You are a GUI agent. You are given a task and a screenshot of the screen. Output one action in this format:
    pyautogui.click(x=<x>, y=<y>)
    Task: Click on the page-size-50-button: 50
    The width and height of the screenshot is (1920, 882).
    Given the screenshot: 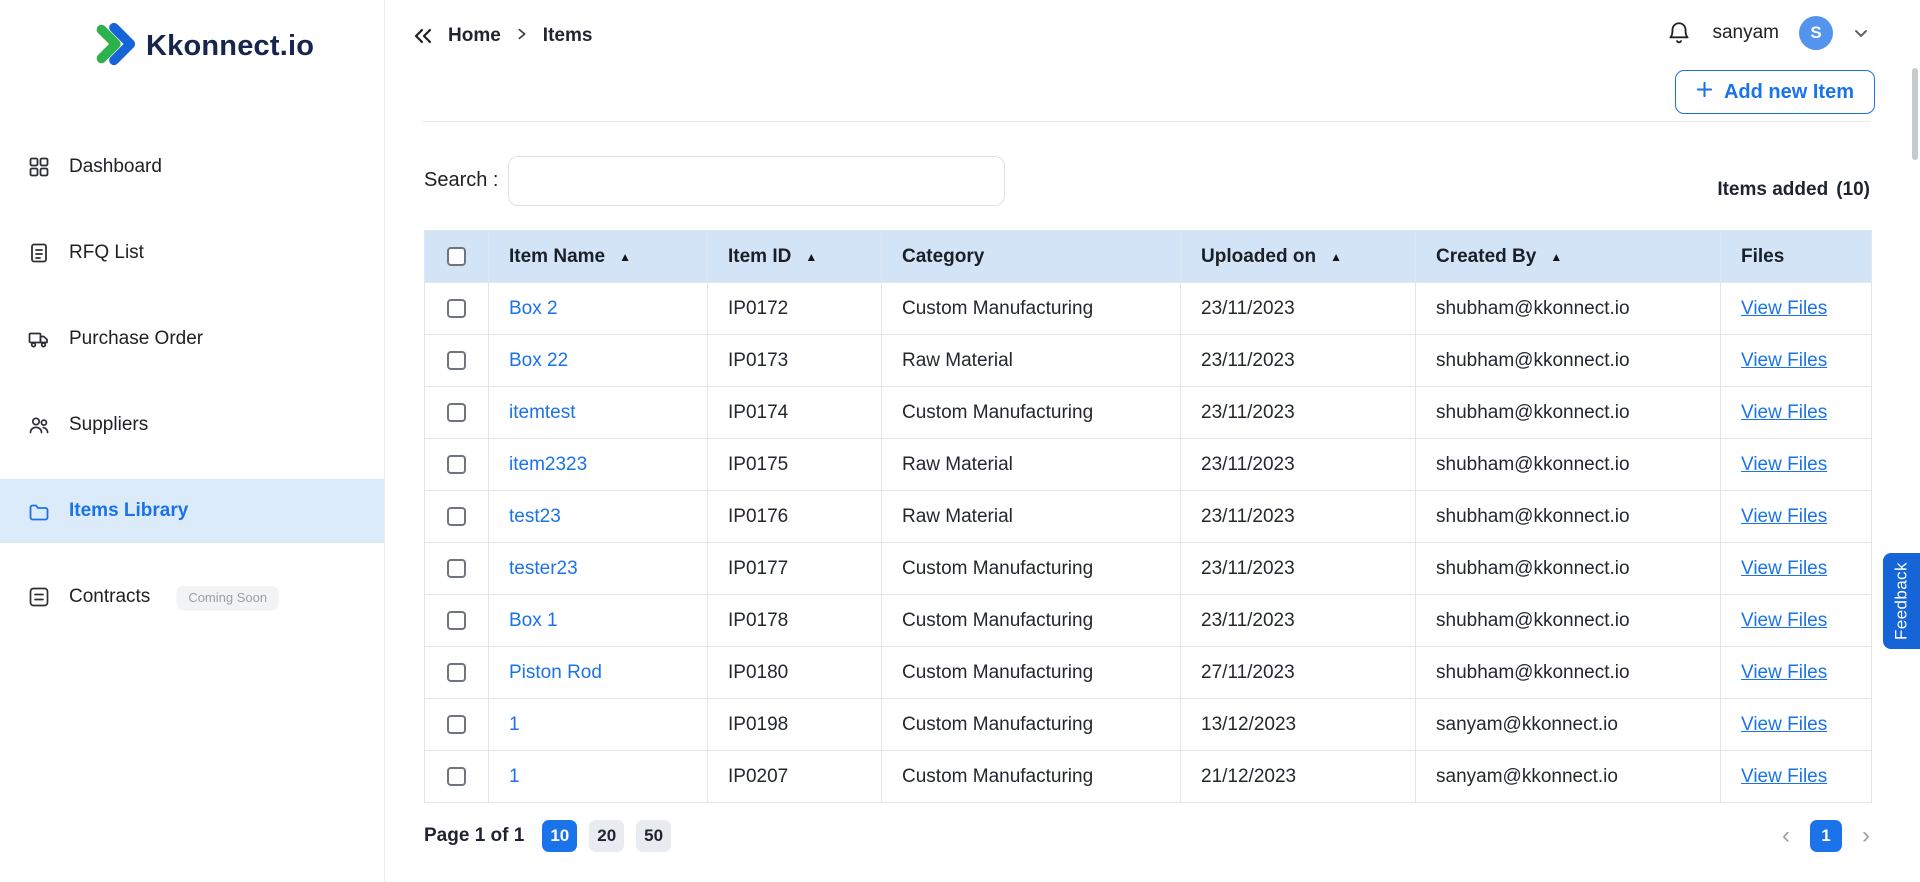 What is the action you would take?
    pyautogui.click(x=654, y=836)
    